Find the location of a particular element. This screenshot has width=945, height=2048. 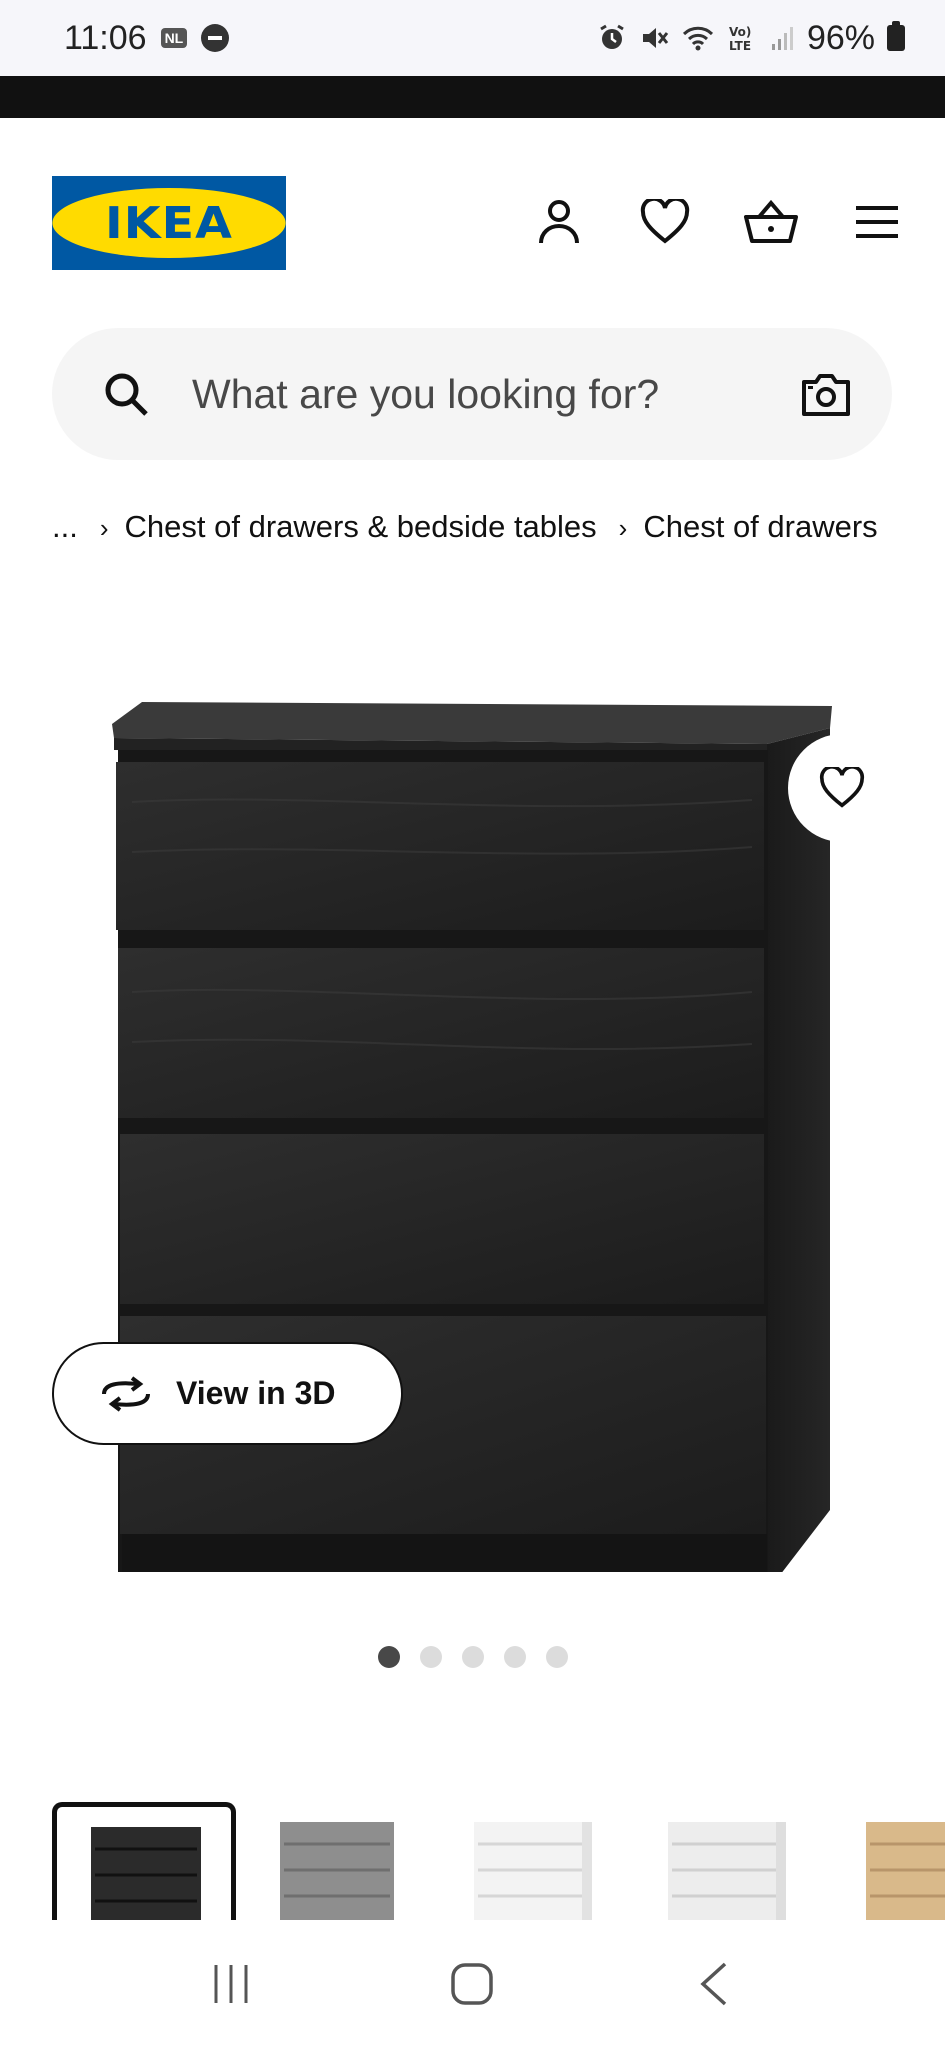

logo-text: IKEA is located at coordinates (169, 223).